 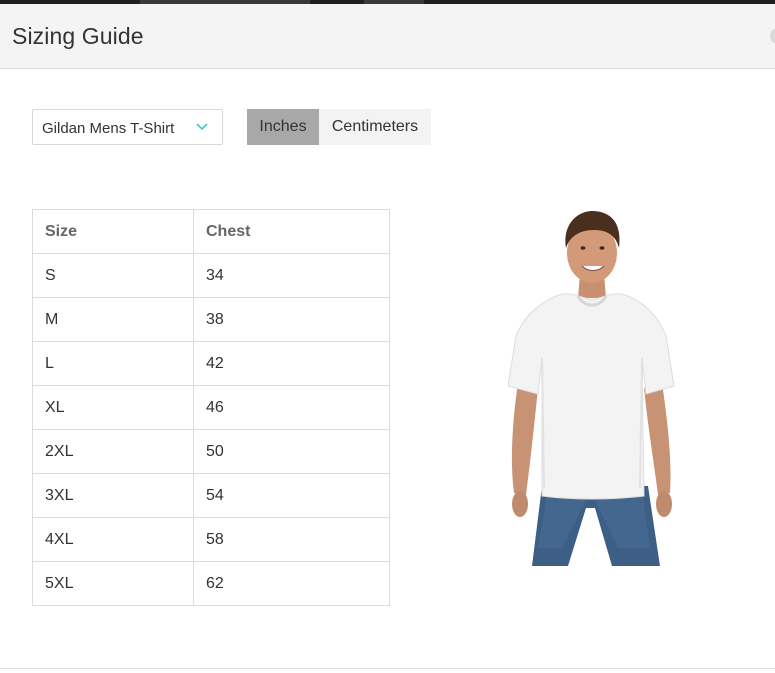 What do you see at coordinates (108, 128) in the screenshot?
I see `product-select-value: Gildan Mens T-Shirt` at bounding box center [108, 128].